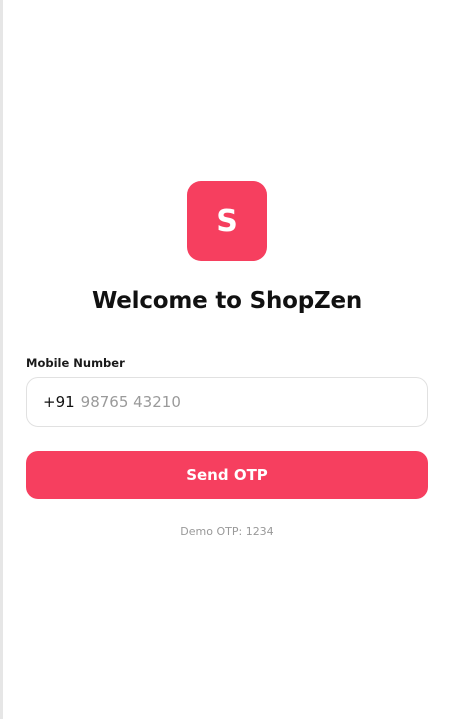 This screenshot has width=451, height=719. I want to click on send-otp-button: Send OTP, so click(227, 475).